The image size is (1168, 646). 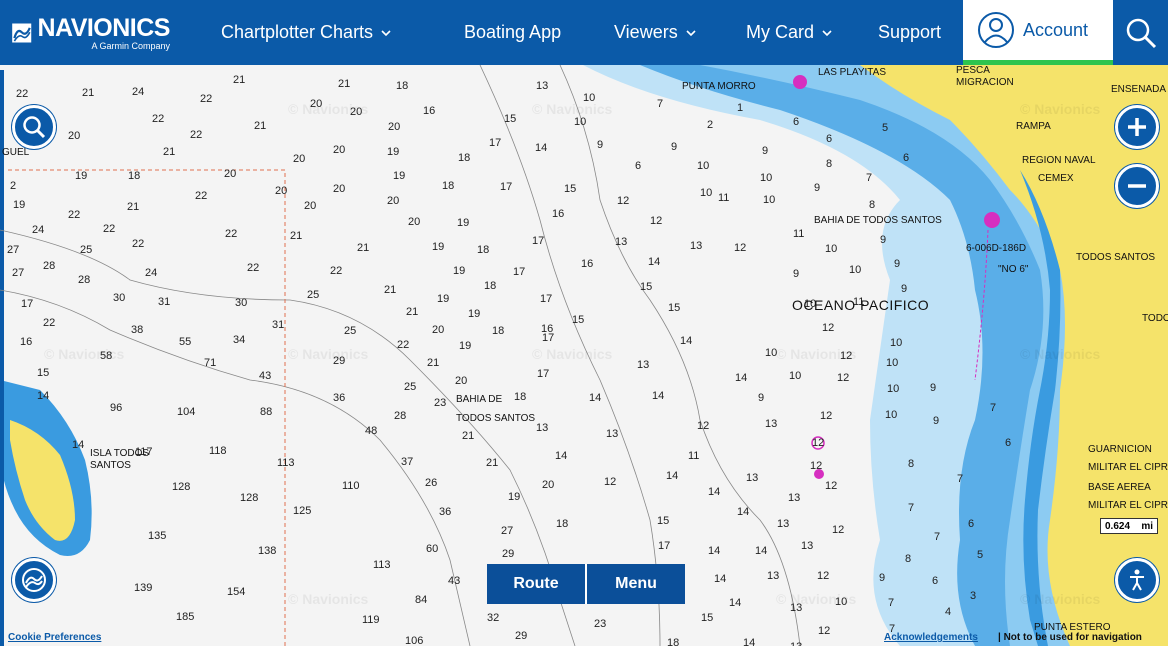 What do you see at coordinates (267, 551) in the screenshot?
I see `depth-sounding: 138` at bounding box center [267, 551].